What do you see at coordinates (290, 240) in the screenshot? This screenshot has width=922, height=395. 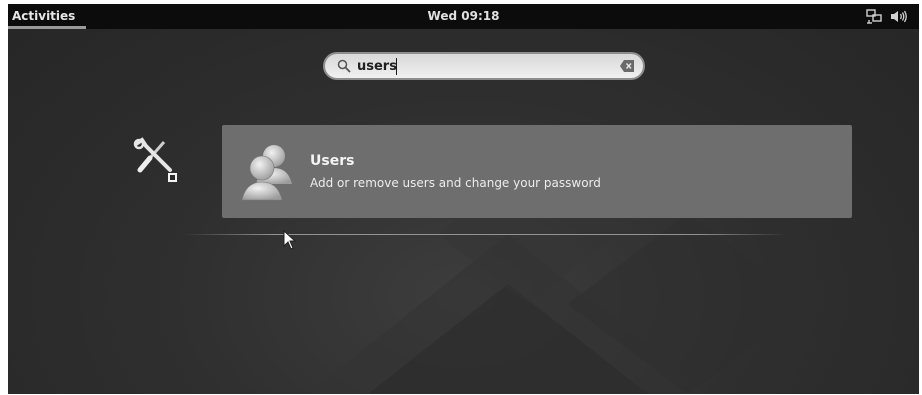 I see `mouse-pointer-icon` at bounding box center [290, 240].